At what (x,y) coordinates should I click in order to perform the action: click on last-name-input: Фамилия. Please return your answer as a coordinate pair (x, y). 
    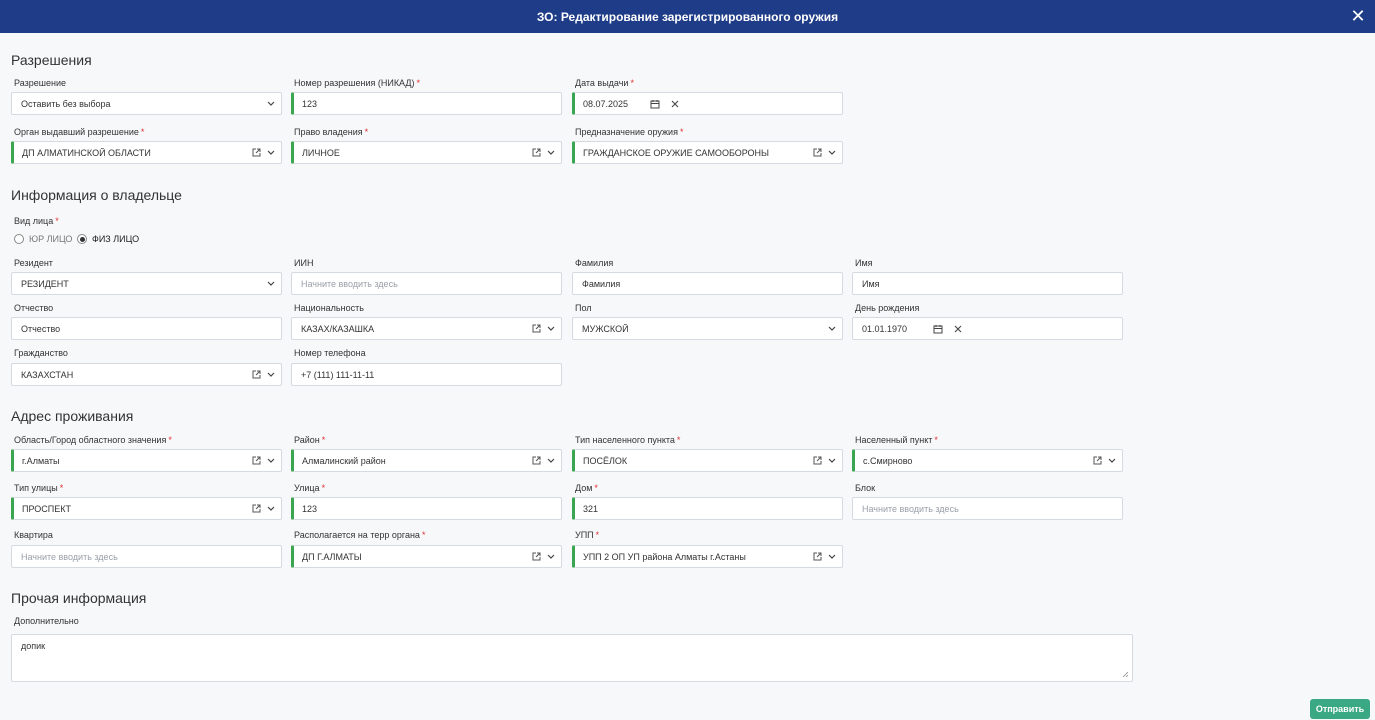
    Looking at the image, I should click on (707, 283).